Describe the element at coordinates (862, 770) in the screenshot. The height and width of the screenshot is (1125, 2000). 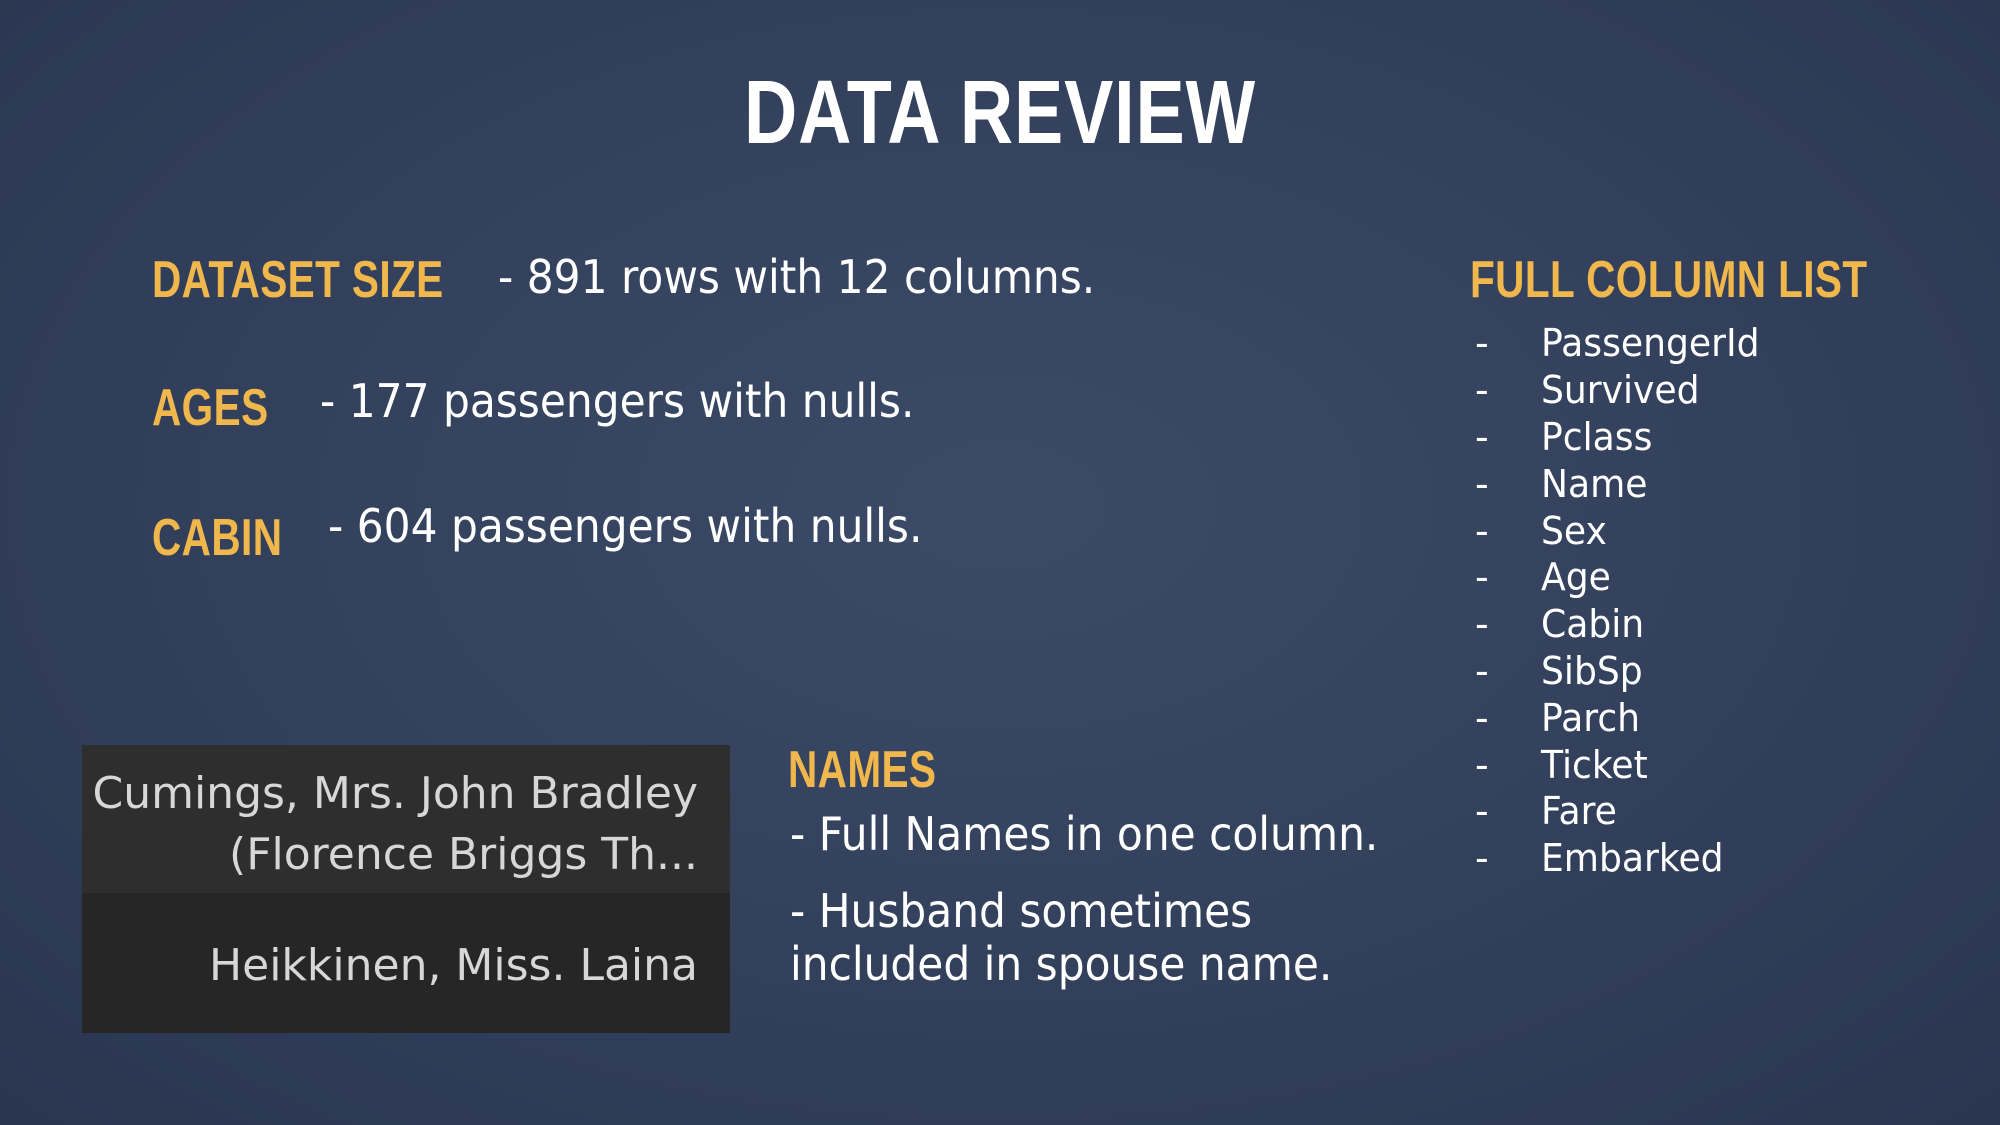
I see `names-heading: NAMES` at that location.